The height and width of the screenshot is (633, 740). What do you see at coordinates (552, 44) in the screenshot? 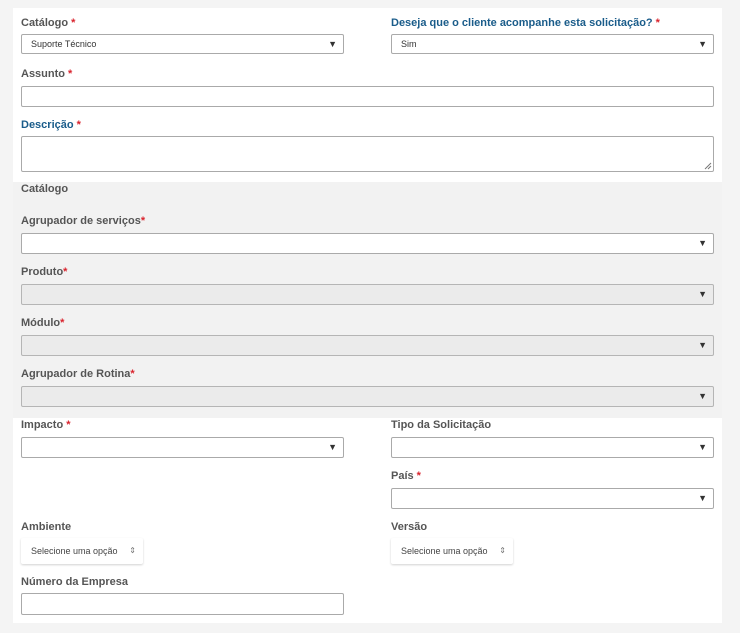
I see `acompanhe-select: Sim ▼` at bounding box center [552, 44].